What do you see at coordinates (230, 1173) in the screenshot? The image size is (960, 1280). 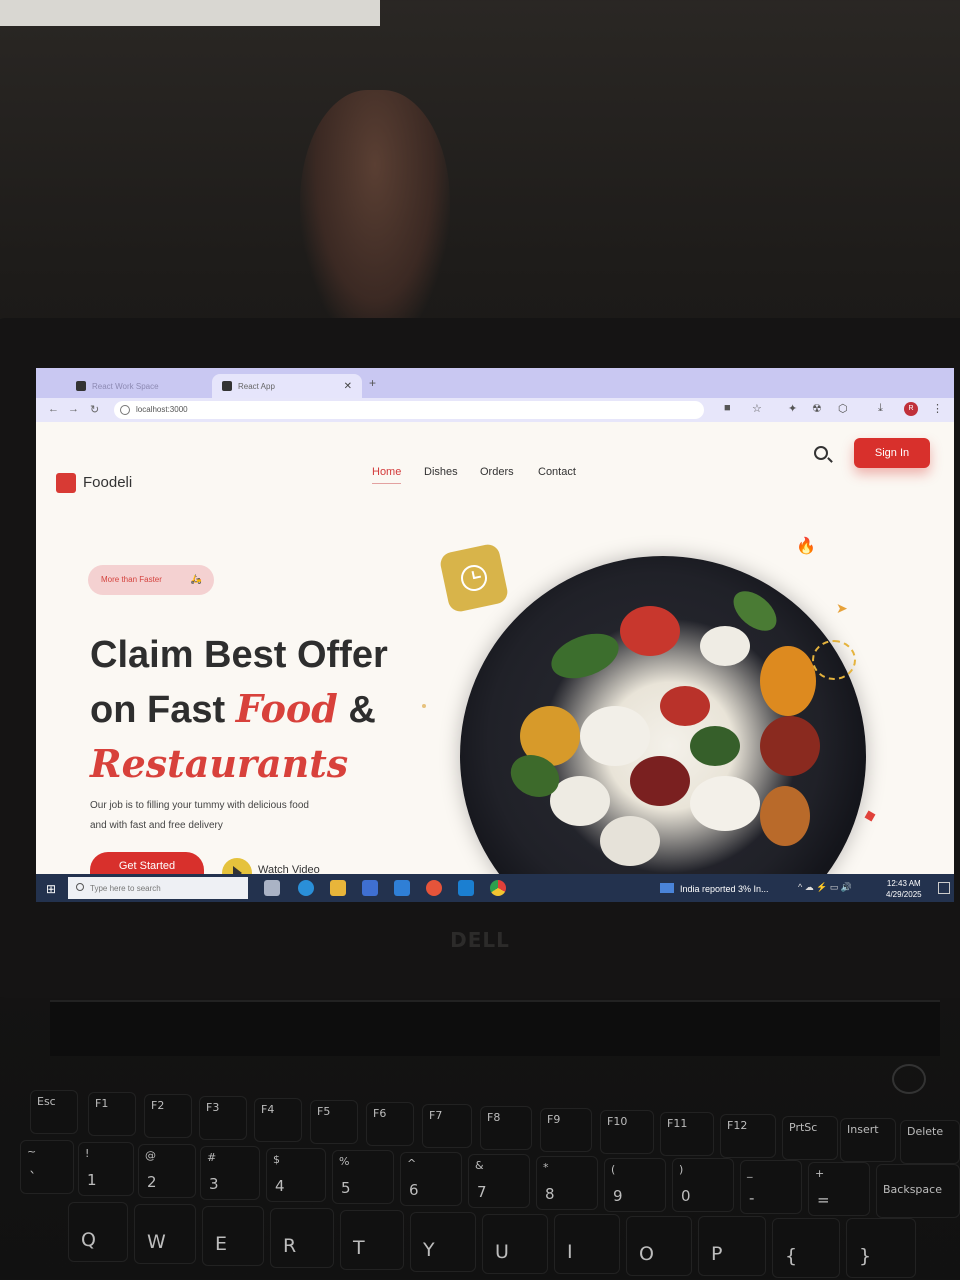 I see `key-3: #3` at bounding box center [230, 1173].